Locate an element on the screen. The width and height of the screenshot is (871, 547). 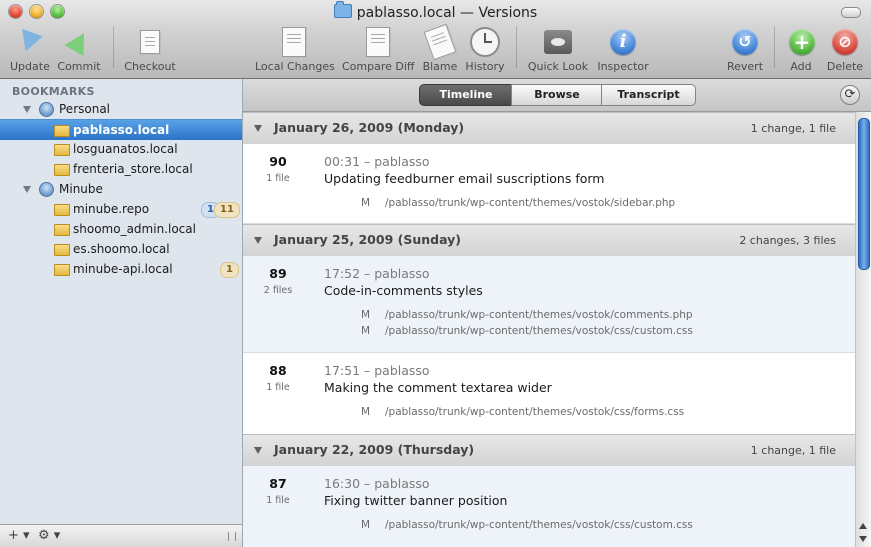
revision-meta: 16:30 – pablasso is located at coordinates (377, 483).